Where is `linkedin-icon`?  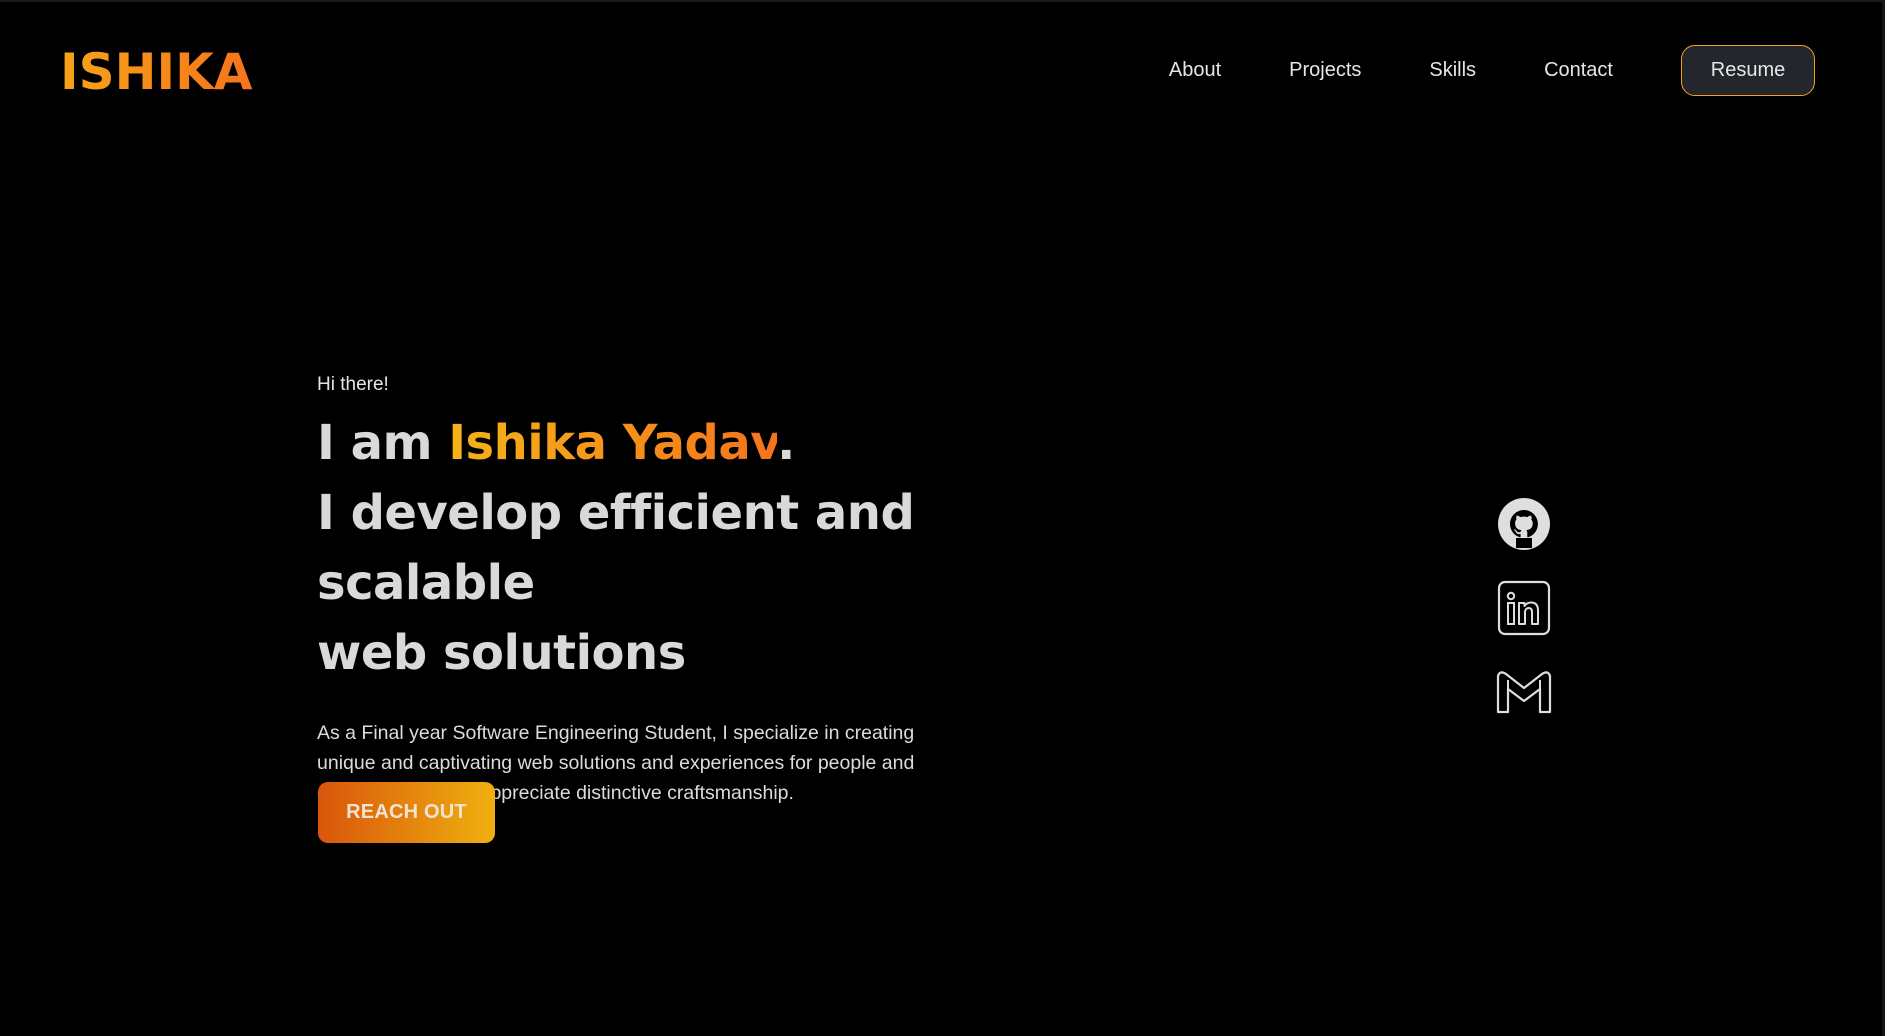
linkedin-icon is located at coordinates (1524, 608).